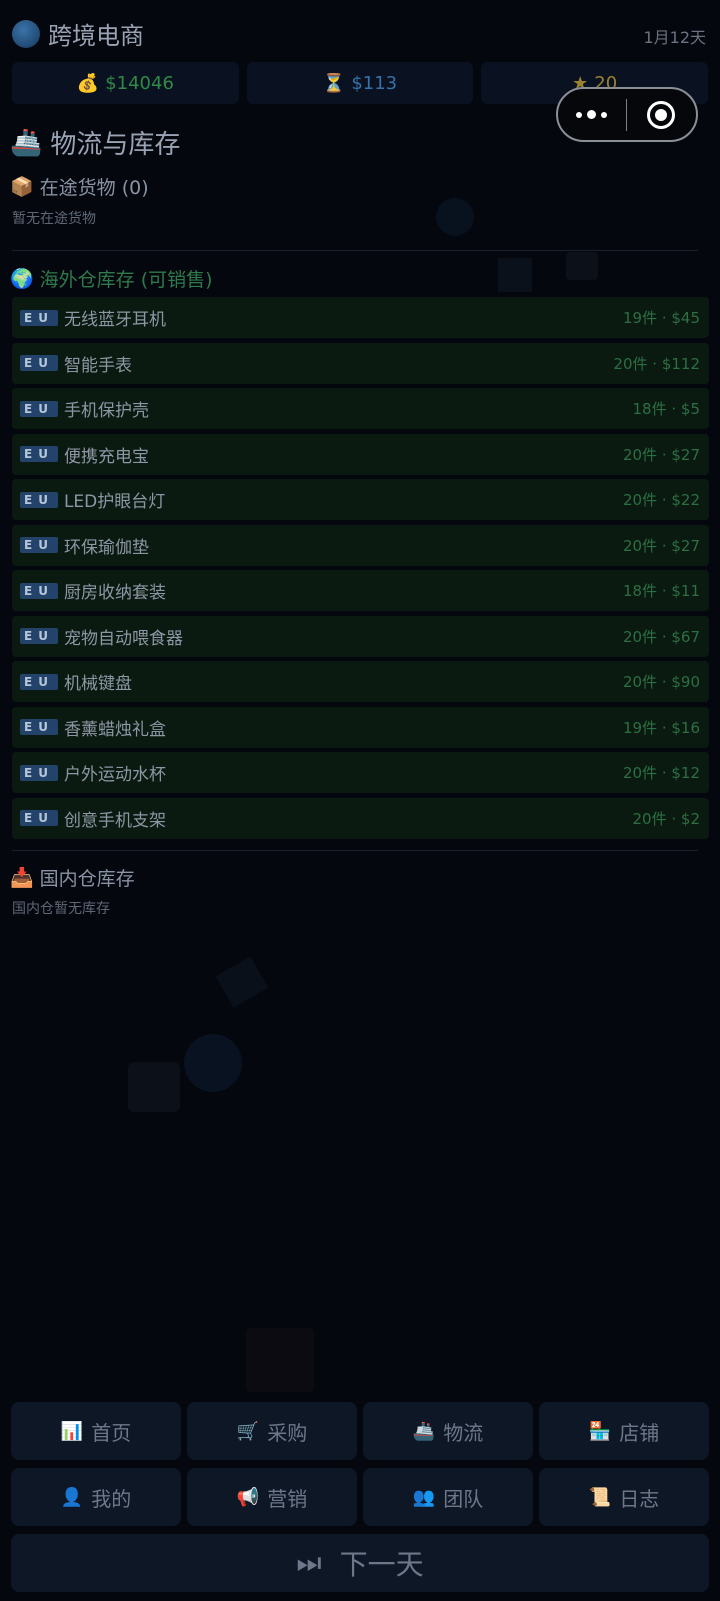 This screenshot has height=1601, width=720. What do you see at coordinates (448, 1497) in the screenshot?
I see `nav-team-button: 👥 团队` at bounding box center [448, 1497].